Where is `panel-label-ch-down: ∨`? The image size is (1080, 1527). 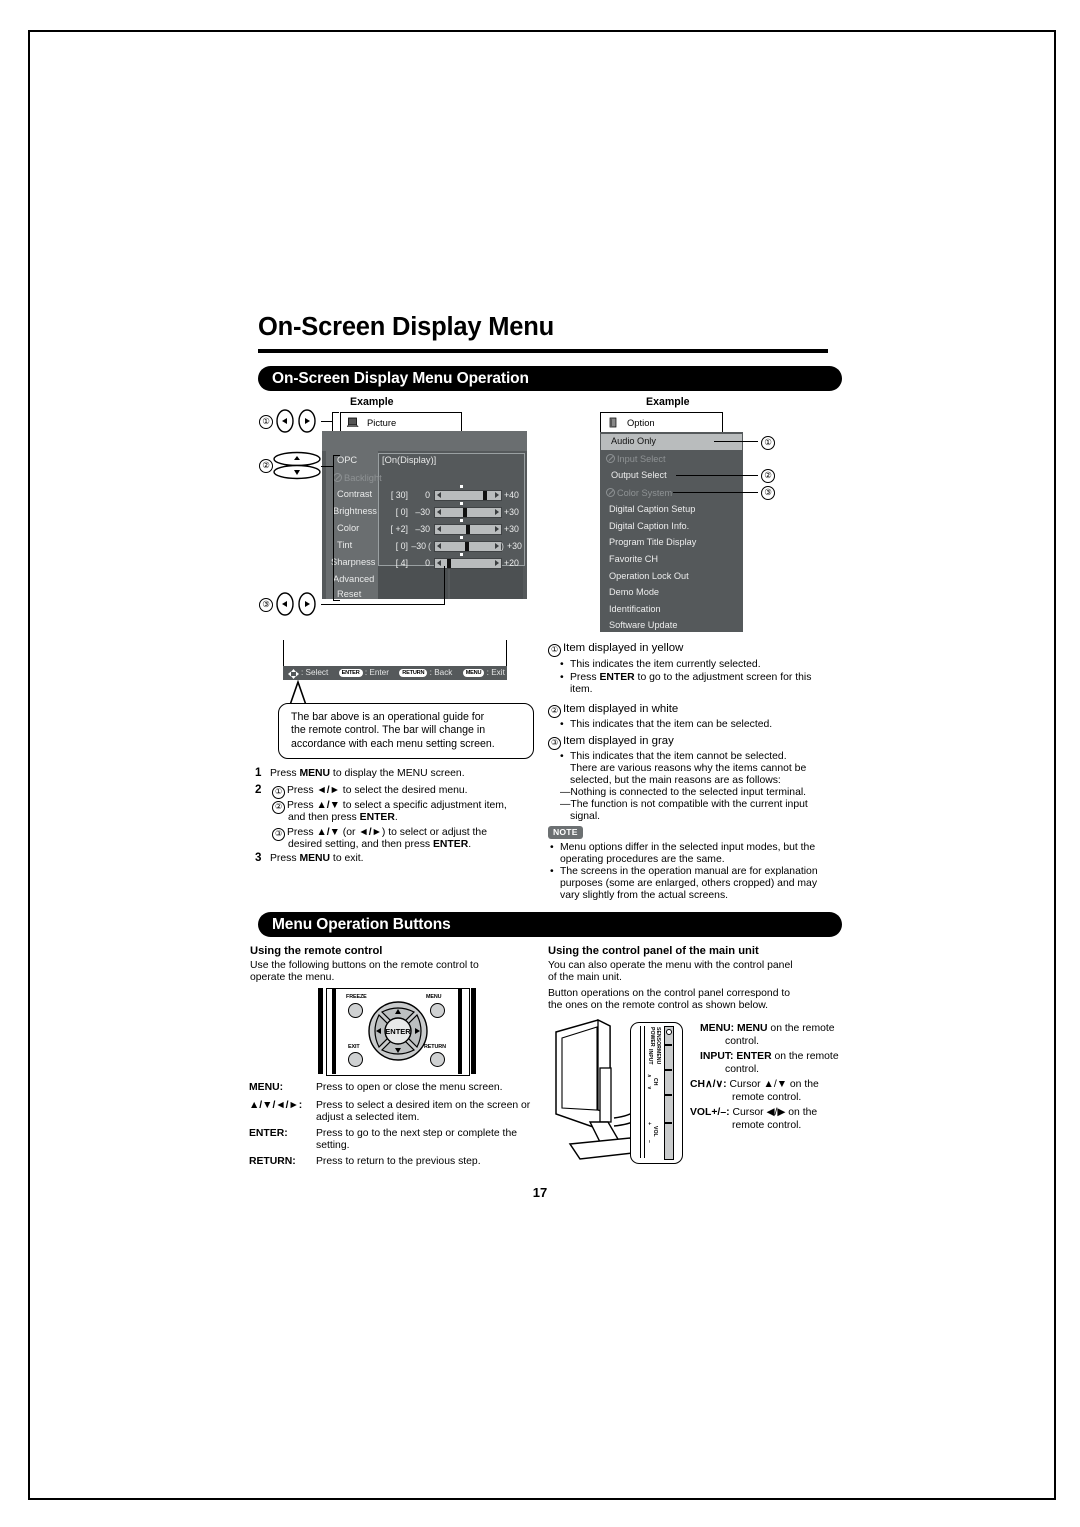 panel-label-ch-down: ∨ is located at coordinates (649, 1088).